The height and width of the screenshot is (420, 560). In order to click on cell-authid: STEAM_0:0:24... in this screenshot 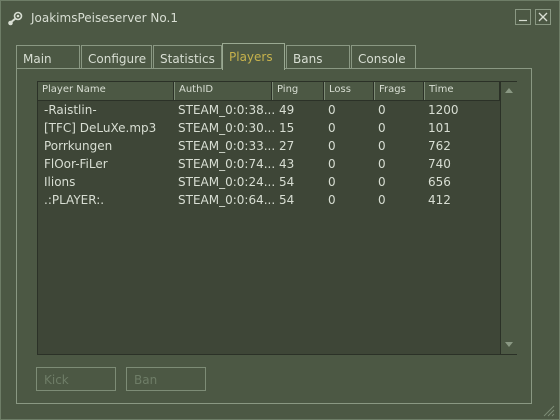, I will do `click(227, 182)`.